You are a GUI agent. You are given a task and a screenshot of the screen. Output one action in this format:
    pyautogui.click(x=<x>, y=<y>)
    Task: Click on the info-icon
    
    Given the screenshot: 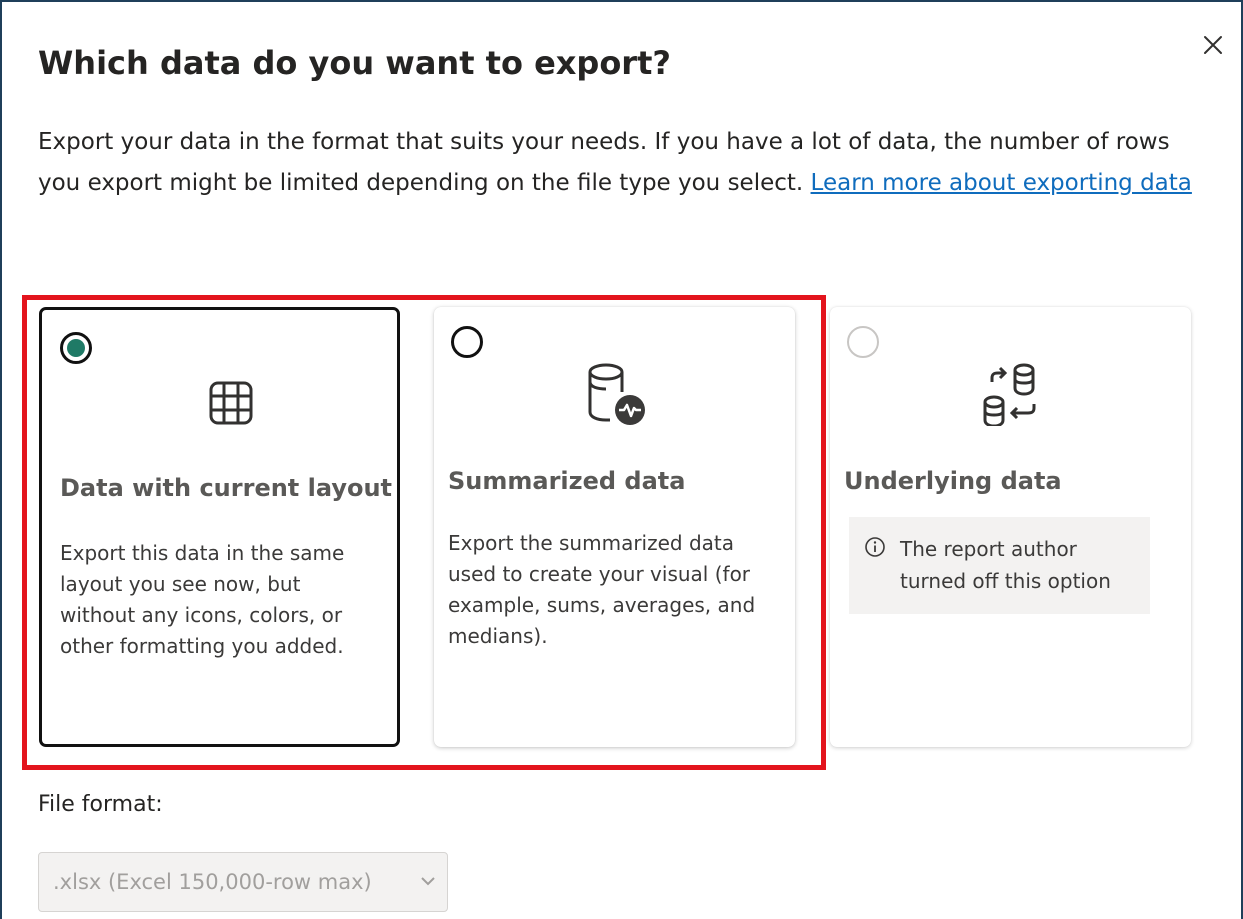 What is the action you would take?
    pyautogui.click(x=875, y=547)
    